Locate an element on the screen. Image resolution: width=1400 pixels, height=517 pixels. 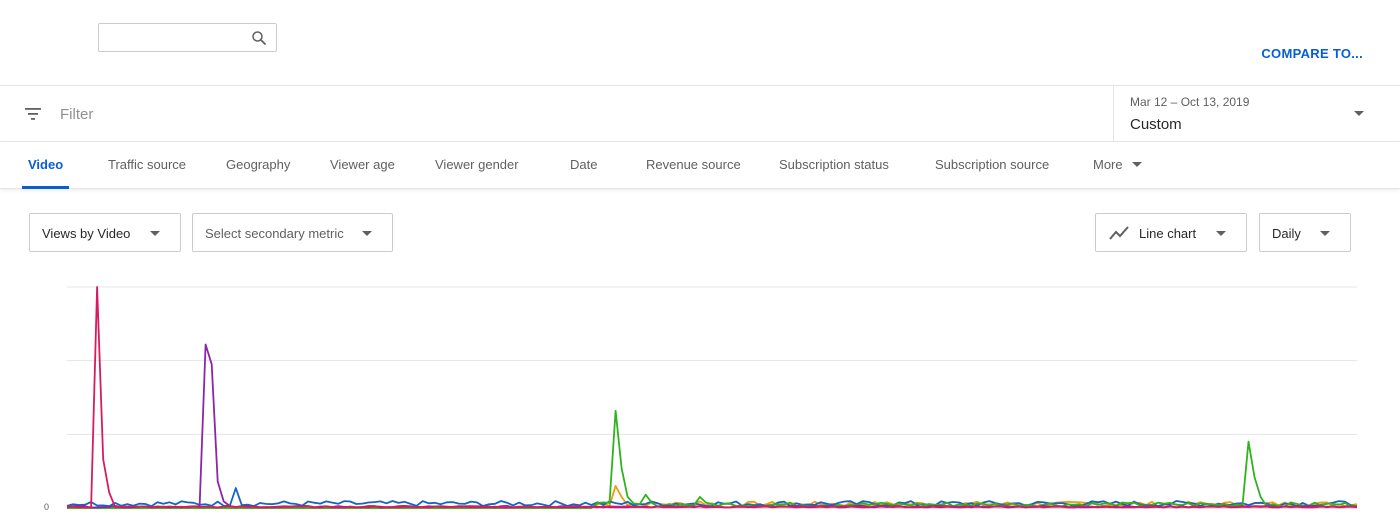
filter-input is located at coordinates (360, 114).